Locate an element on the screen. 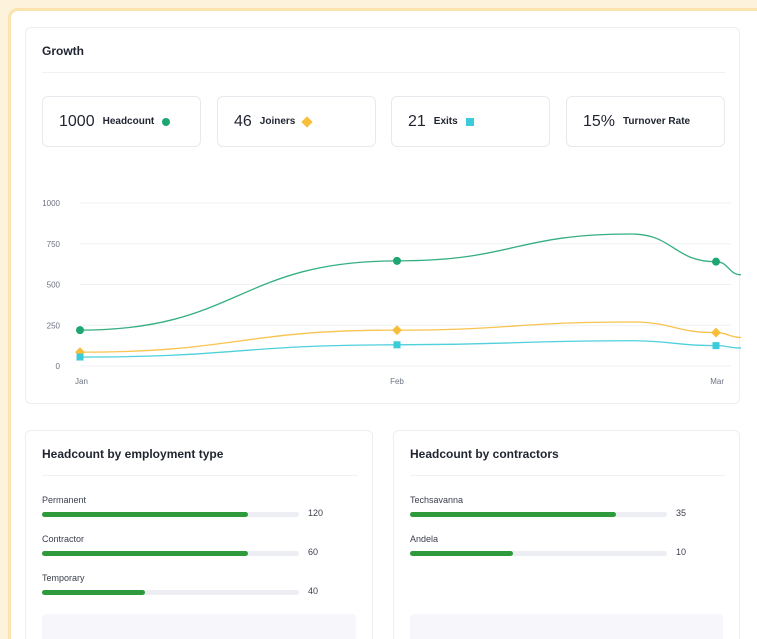 This screenshot has height=639, width=757. bar-fill-temporary is located at coordinates (93, 592).